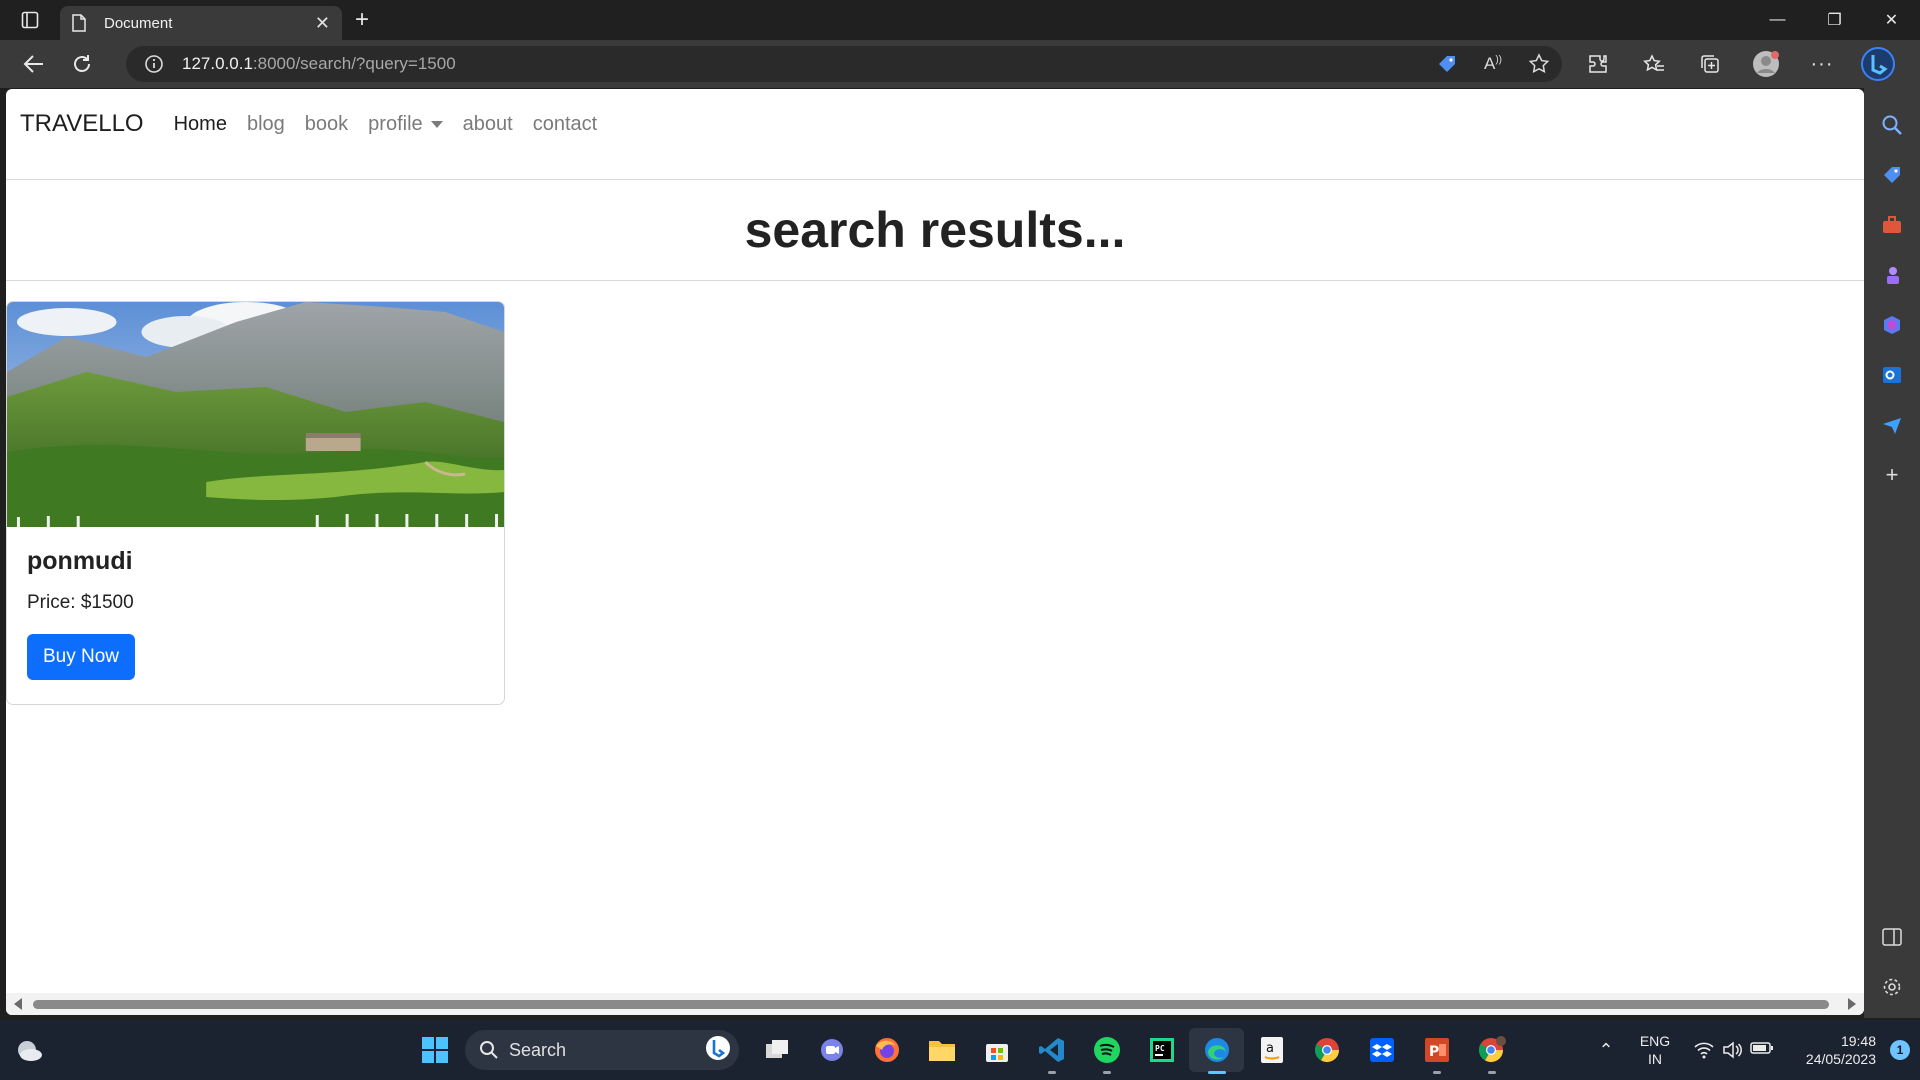 Image resolution: width=1920 pixels, height=1080 pixels. What do you see at coordinates (319, 63) in the screenshot?
I see `url-text: 127.0.0.1:8000/search/?query=1500` at bounding box center [319, 63].